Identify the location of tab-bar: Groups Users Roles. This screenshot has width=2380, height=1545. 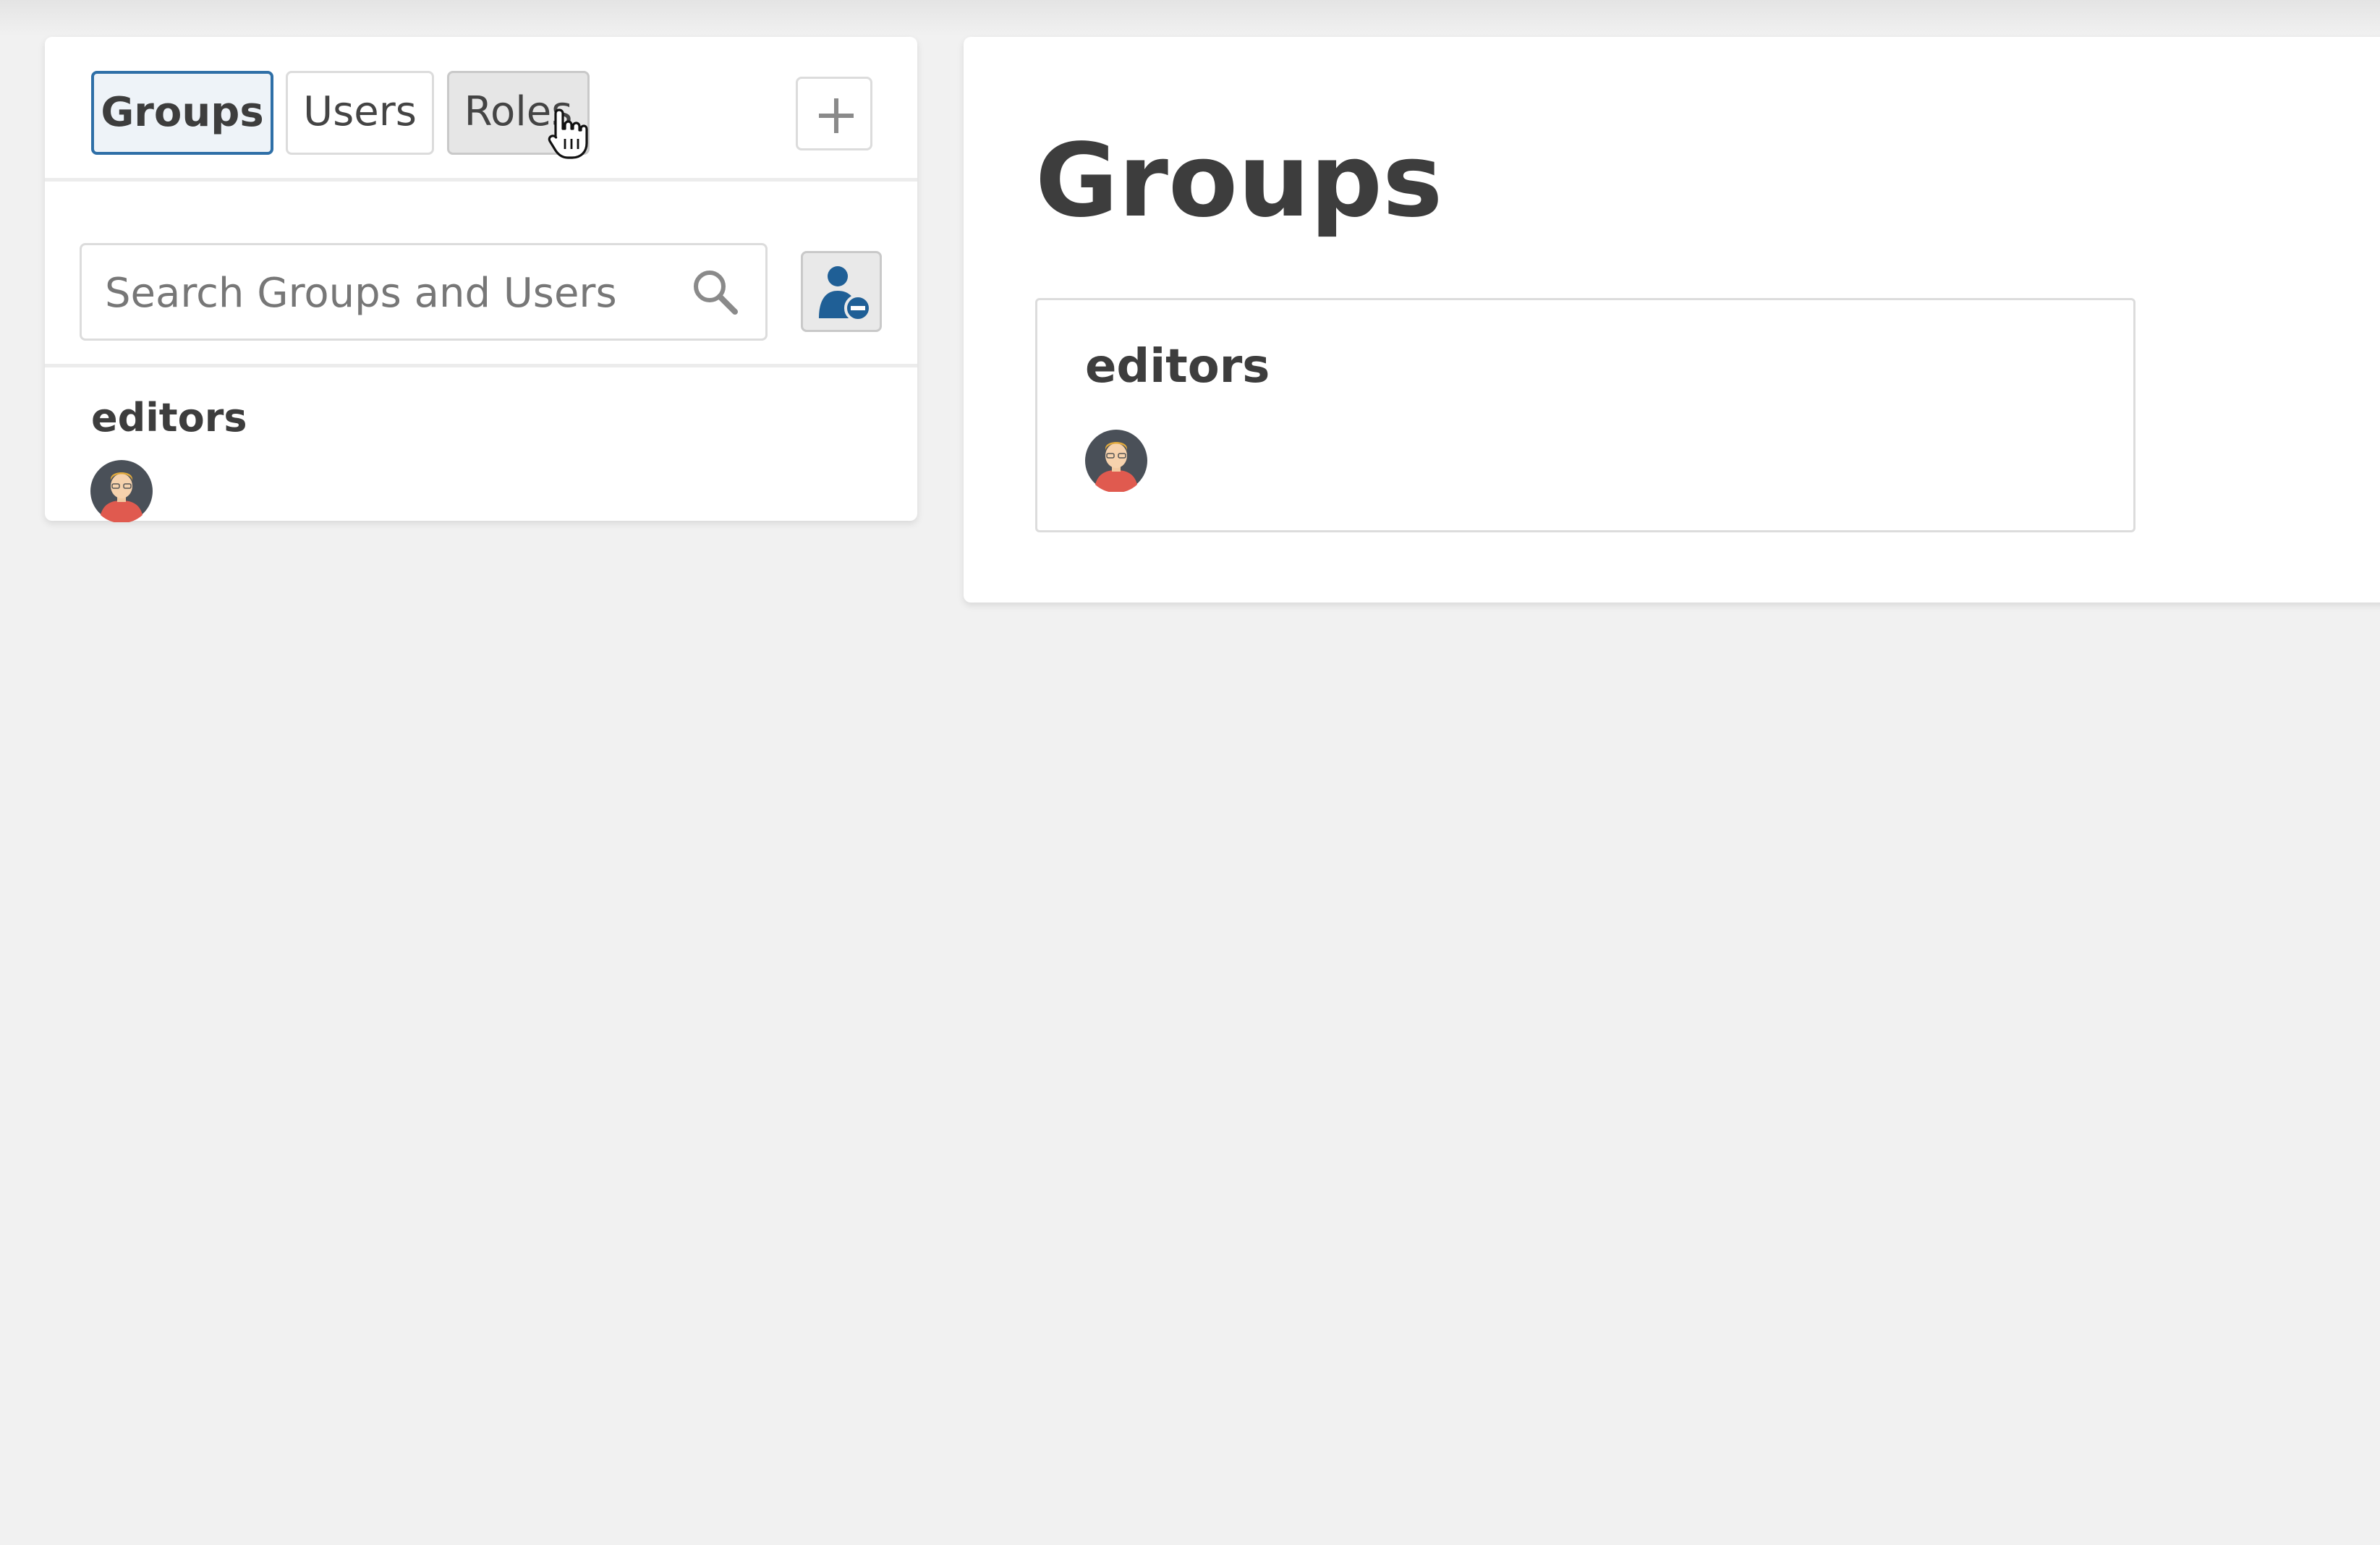
(481, 109).